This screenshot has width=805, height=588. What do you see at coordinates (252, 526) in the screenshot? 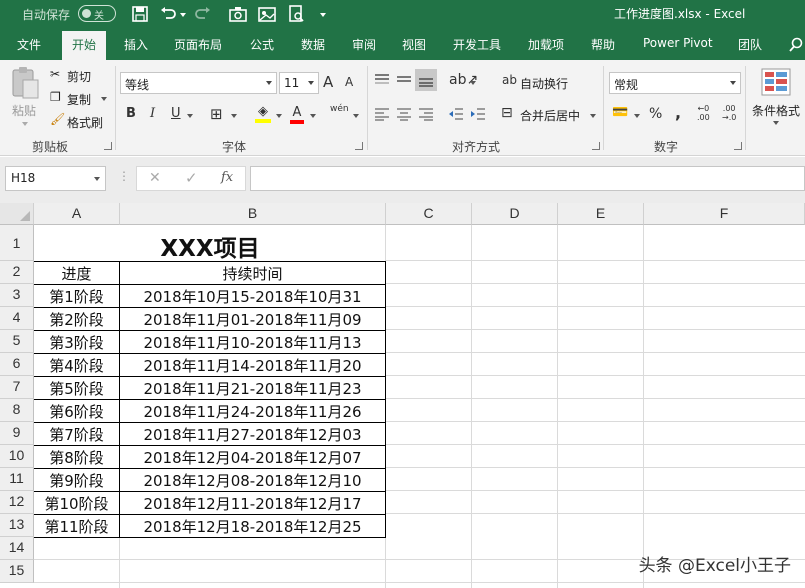
I see `duration-cell: 2018年12月18-2018年12月25` at bounding box center [252, 526].